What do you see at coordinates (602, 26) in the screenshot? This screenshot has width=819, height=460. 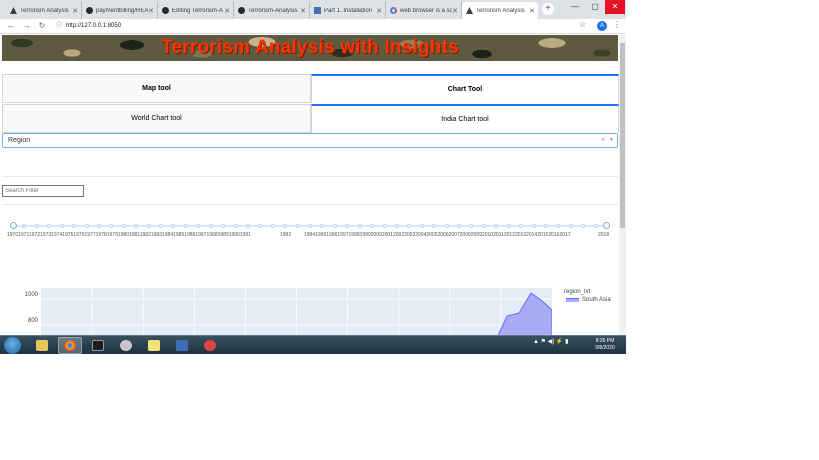 I see `profile-avatar: A` at bounding box center [602, 26].